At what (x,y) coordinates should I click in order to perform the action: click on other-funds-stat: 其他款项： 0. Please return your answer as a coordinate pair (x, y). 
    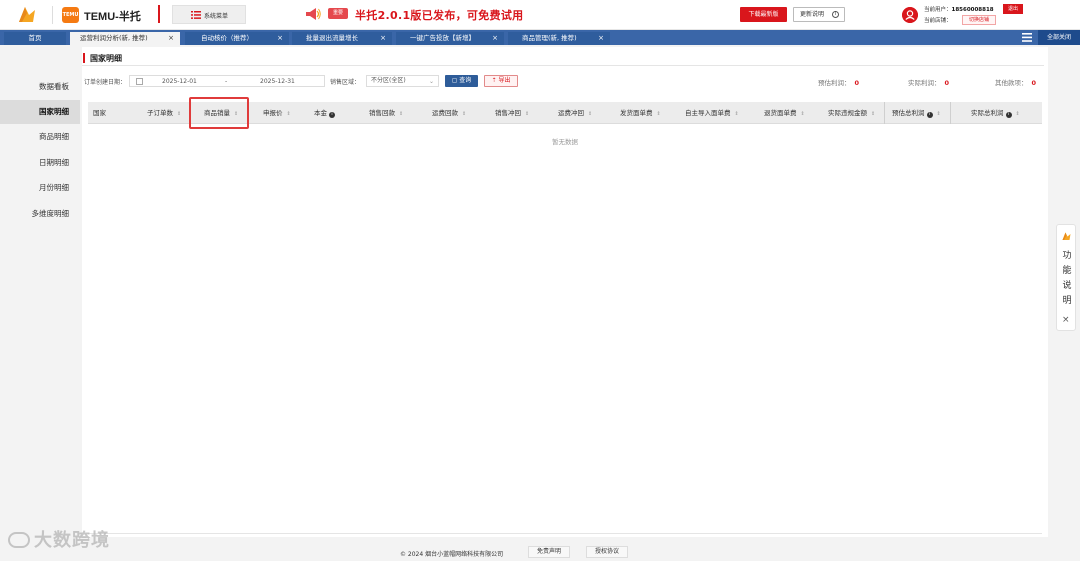
    Looking at the image, I should click on (1015, 82).